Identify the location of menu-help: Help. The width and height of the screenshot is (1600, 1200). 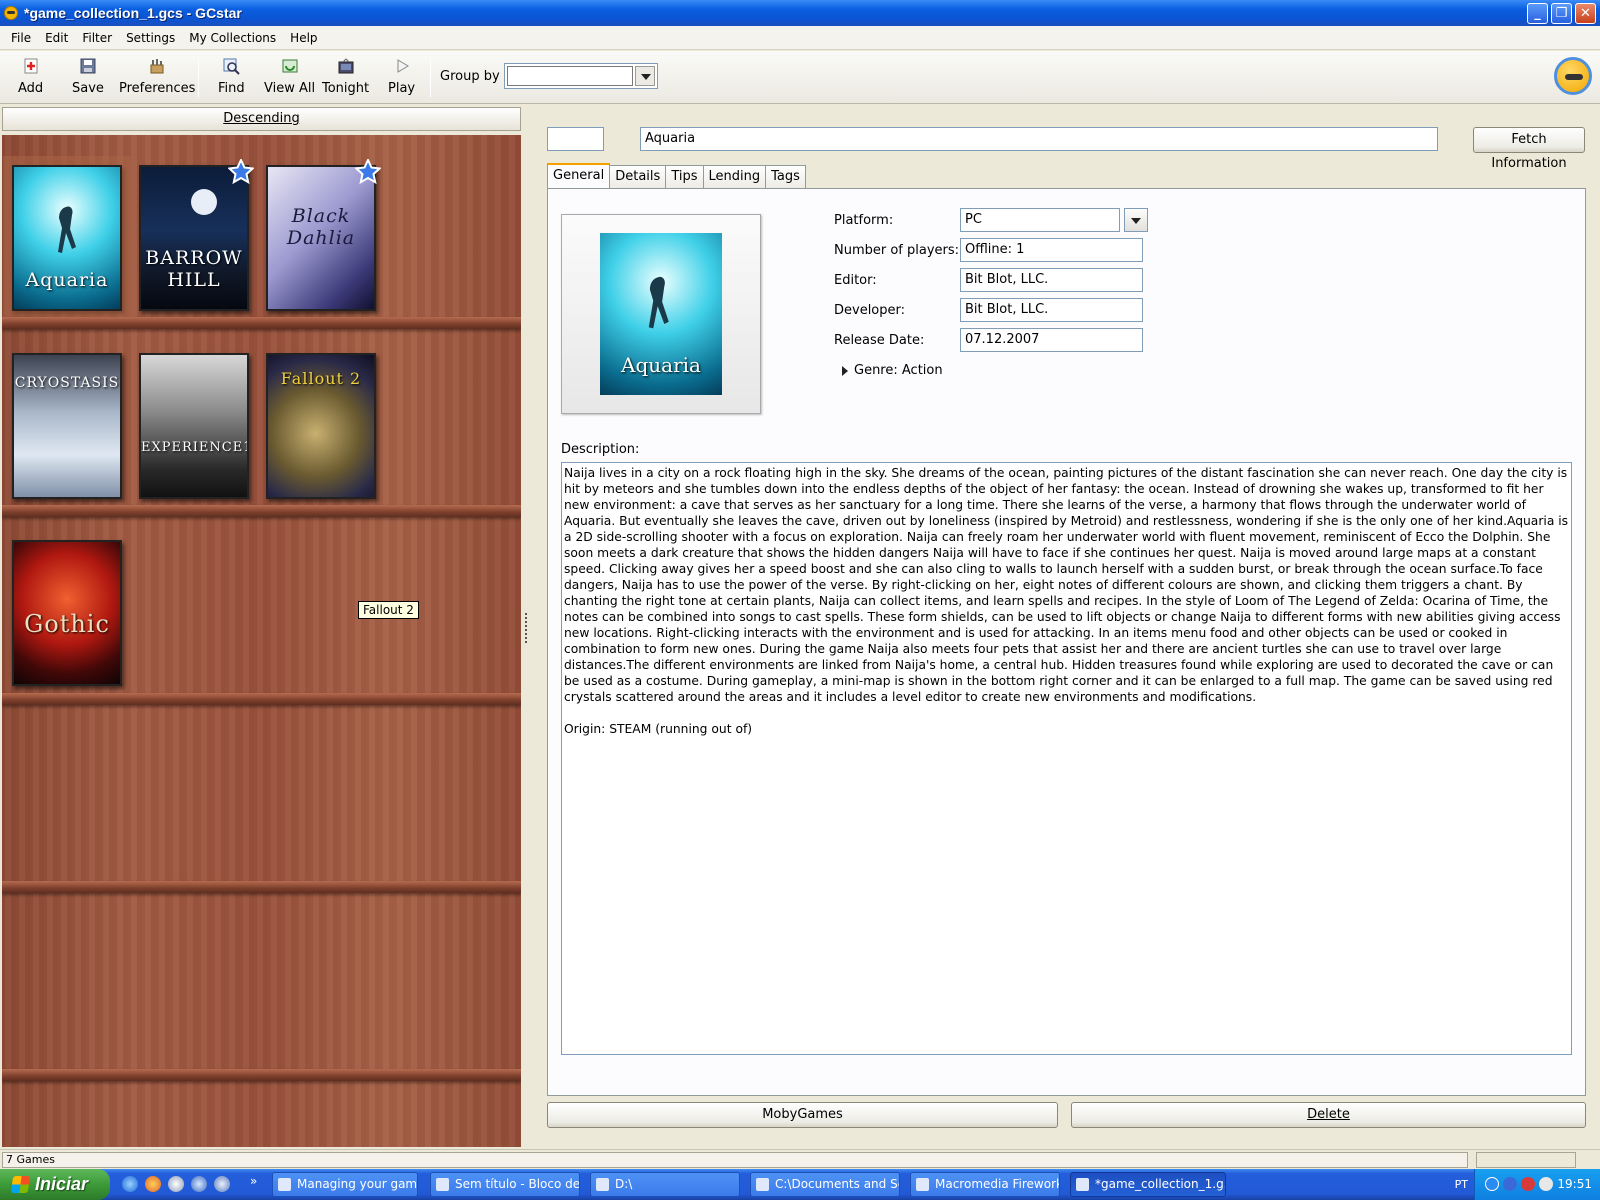
(303, 38).